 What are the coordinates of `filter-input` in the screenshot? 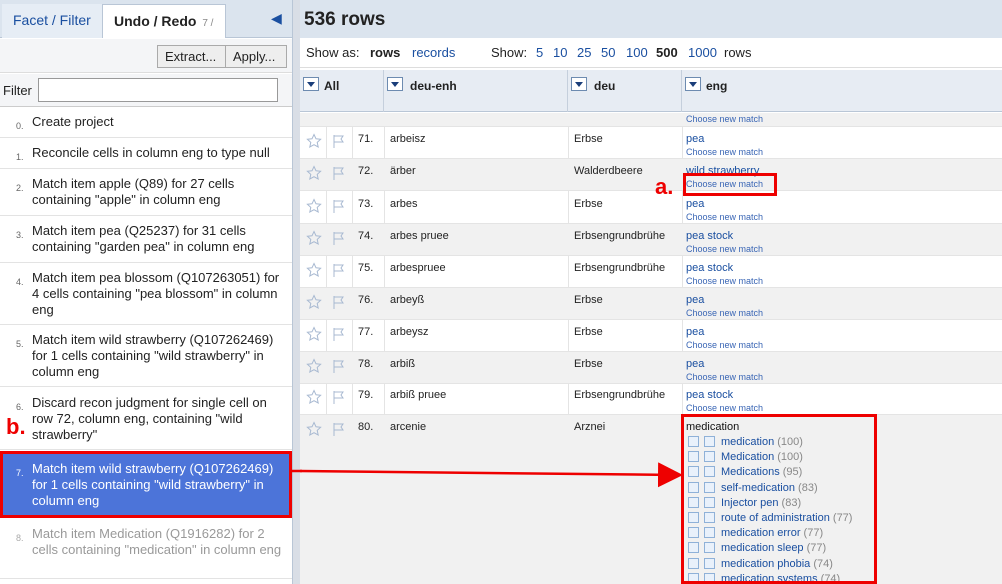 It's located at (158, 90).